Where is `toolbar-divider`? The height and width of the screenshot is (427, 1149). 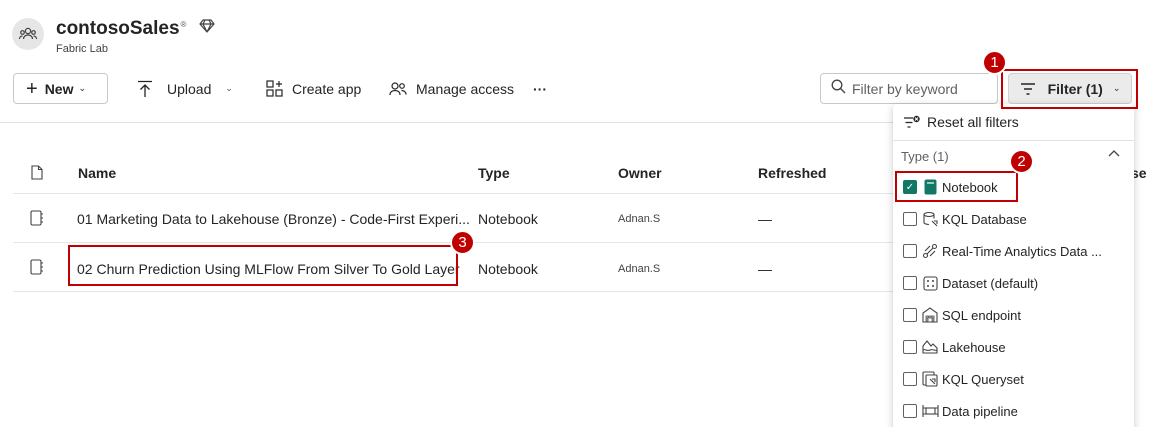
toolbar-divider is located at coordinates (446, 122).